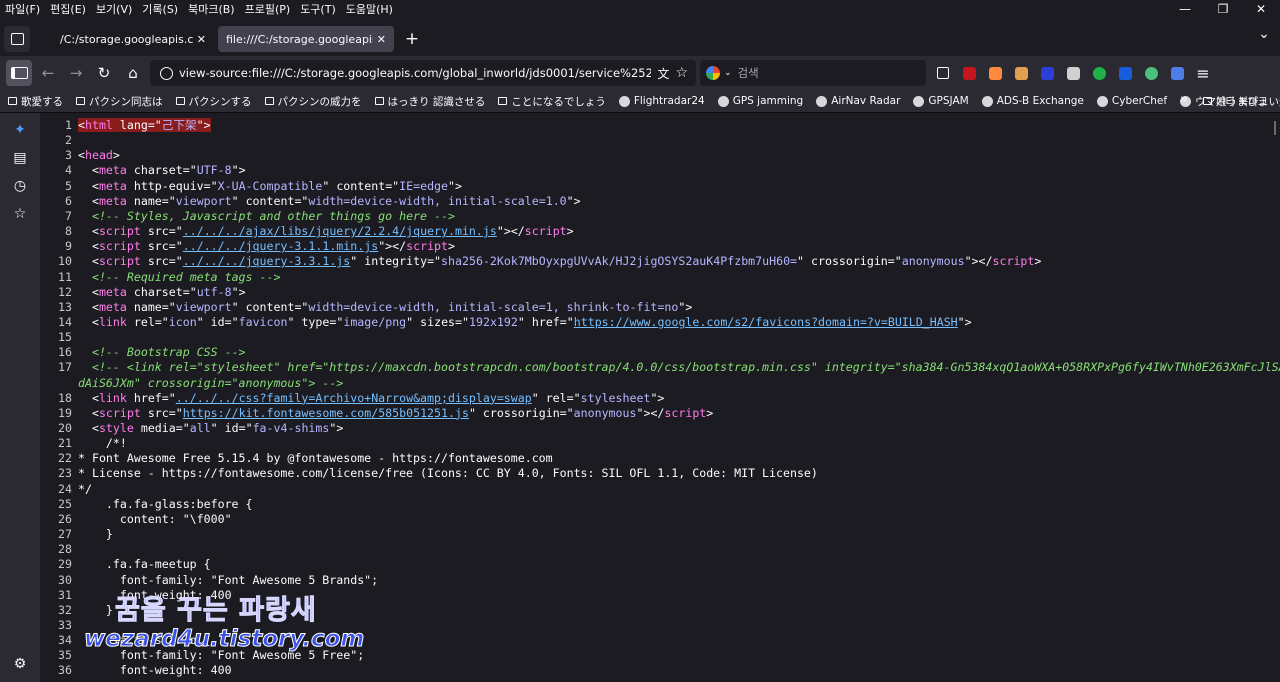 Image resolution: width=1280 pixels, height=682 pixels. What do you see at coordinates (813, 73) in the screenshot?
I see `search-bar: ⌄ 검색` at bounding box center [813, 73].